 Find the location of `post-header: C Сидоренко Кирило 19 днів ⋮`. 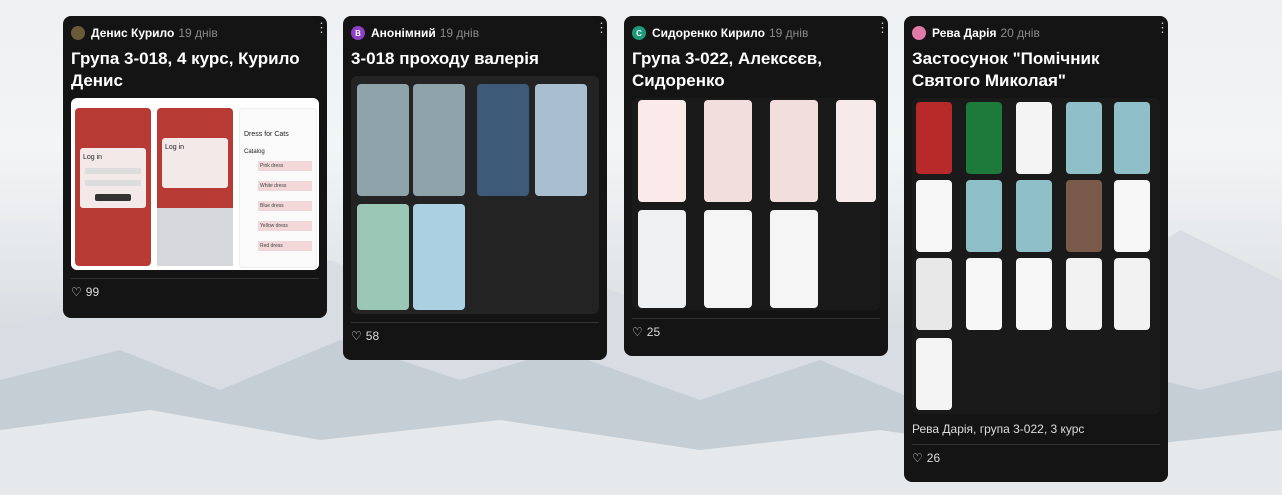

post-header: C Сидоренко Кирило 19 днів ⋮ is located at coordinates (760, 31).